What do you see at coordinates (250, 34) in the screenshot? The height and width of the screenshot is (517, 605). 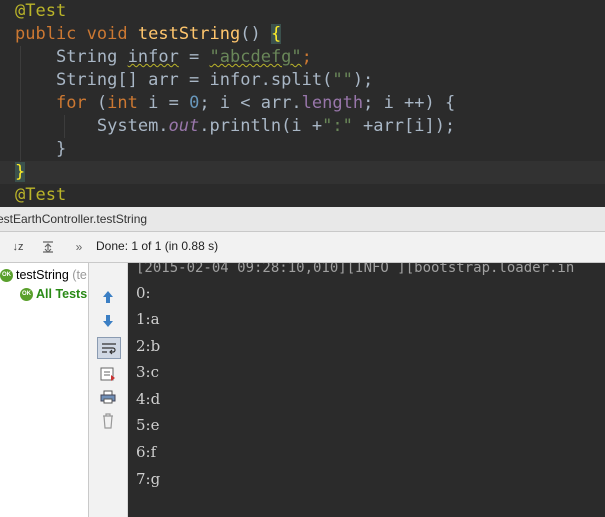 I see `parens: ()` at bounding box center [250, 34].